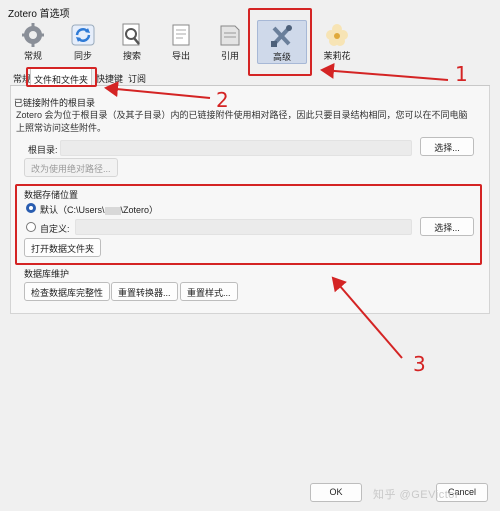 The image size is (500, 511). Describe the element at coordinates (55, 229) in the screenshot. I see `custom-location-label: 自定义:` at that location.